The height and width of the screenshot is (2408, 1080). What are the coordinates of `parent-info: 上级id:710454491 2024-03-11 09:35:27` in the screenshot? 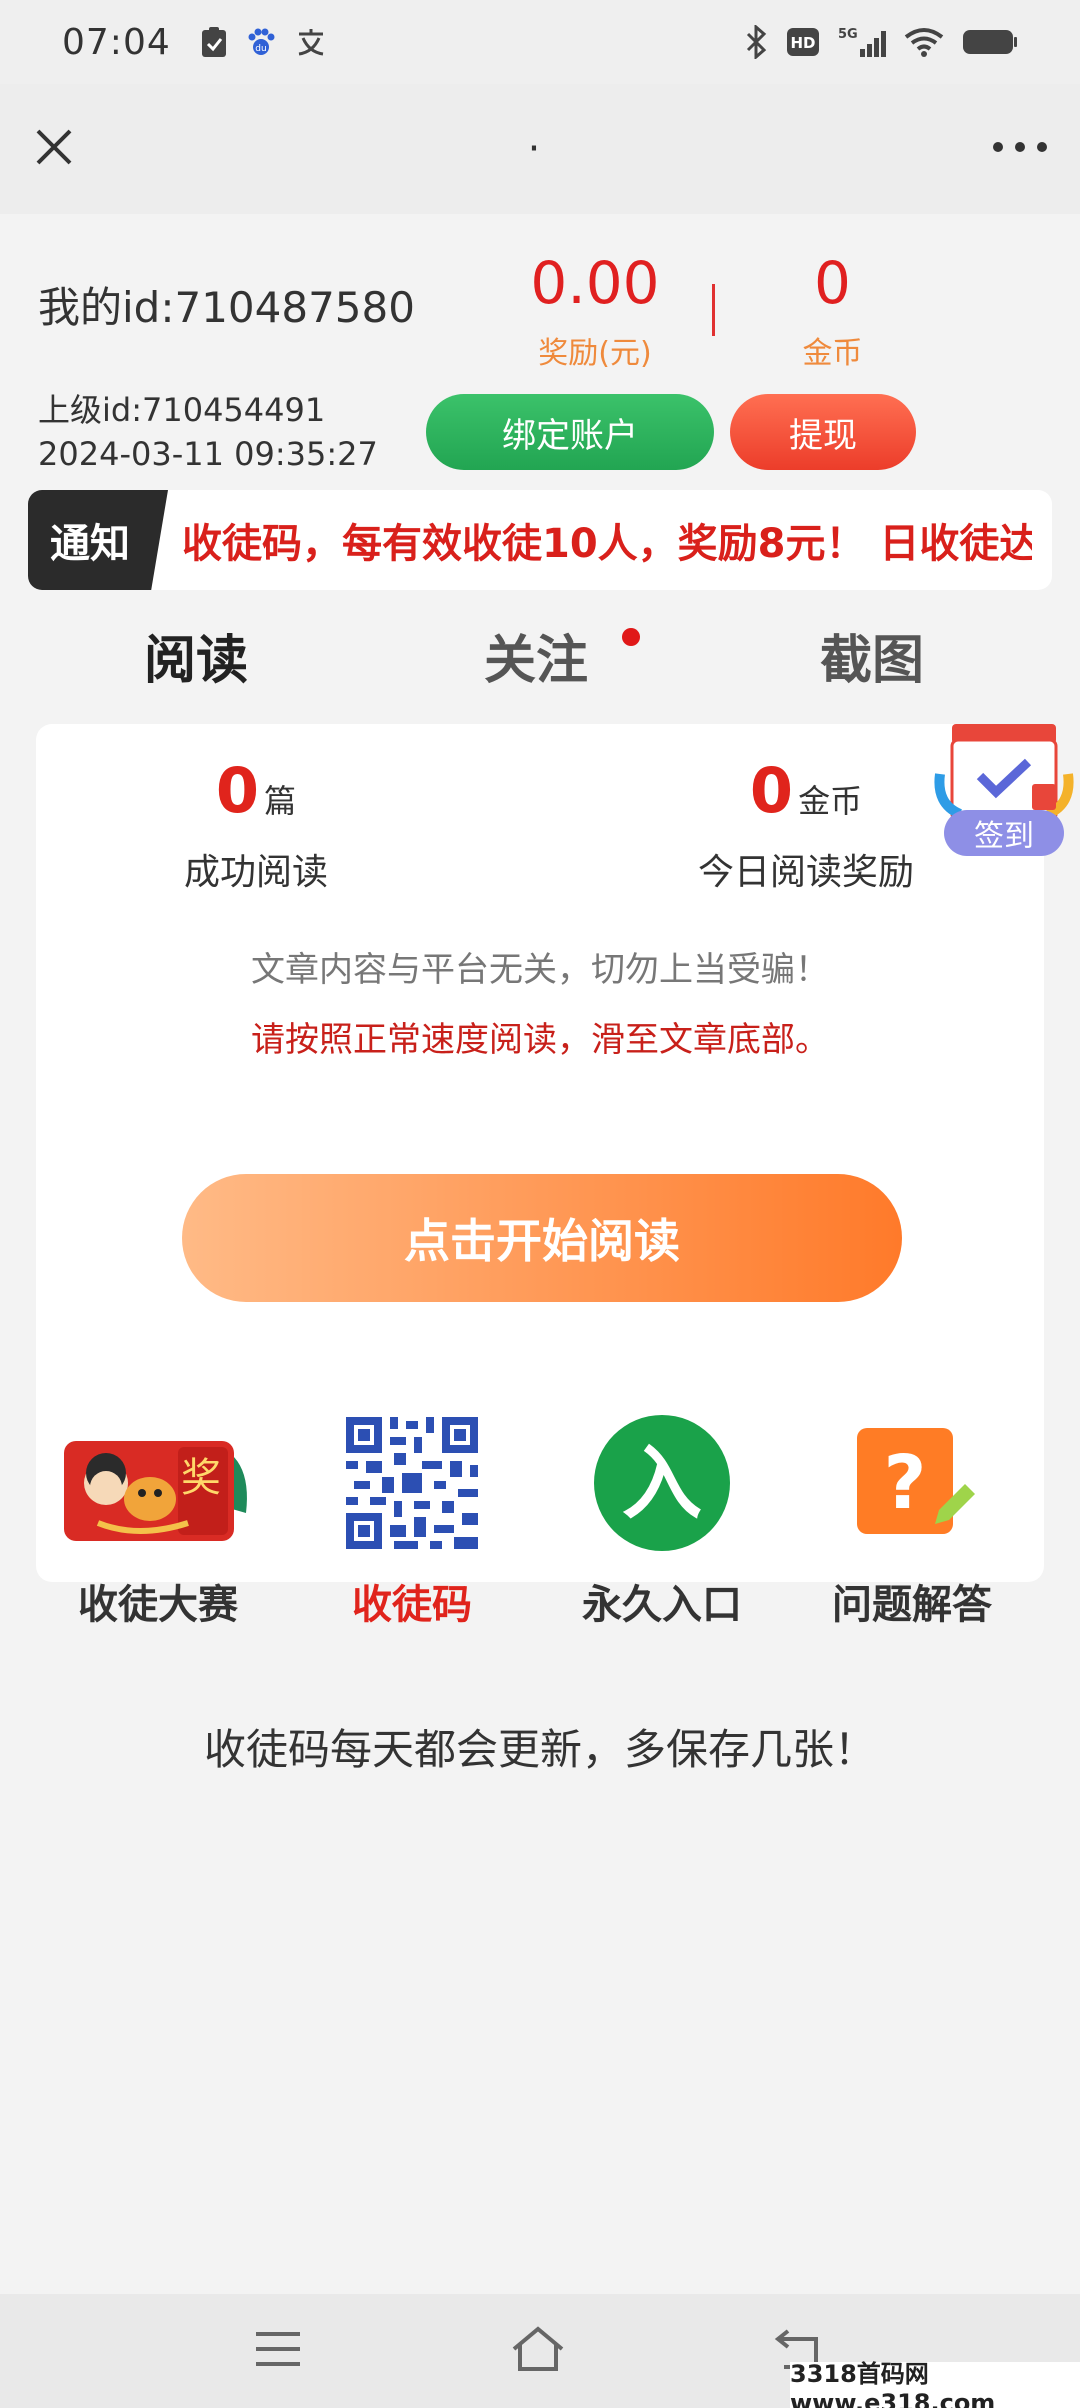 It's located at (208, 432).